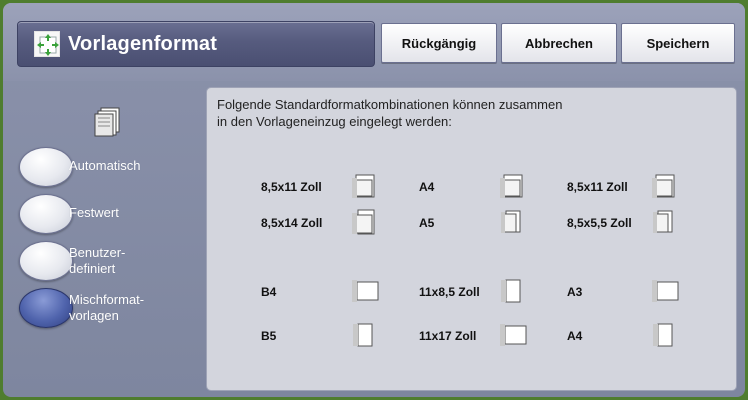  Describe the element at coordinates (334, 121) in the screenshot. I see `description-line: in den Vorlageneinzug eingelegt werden:` at that location.